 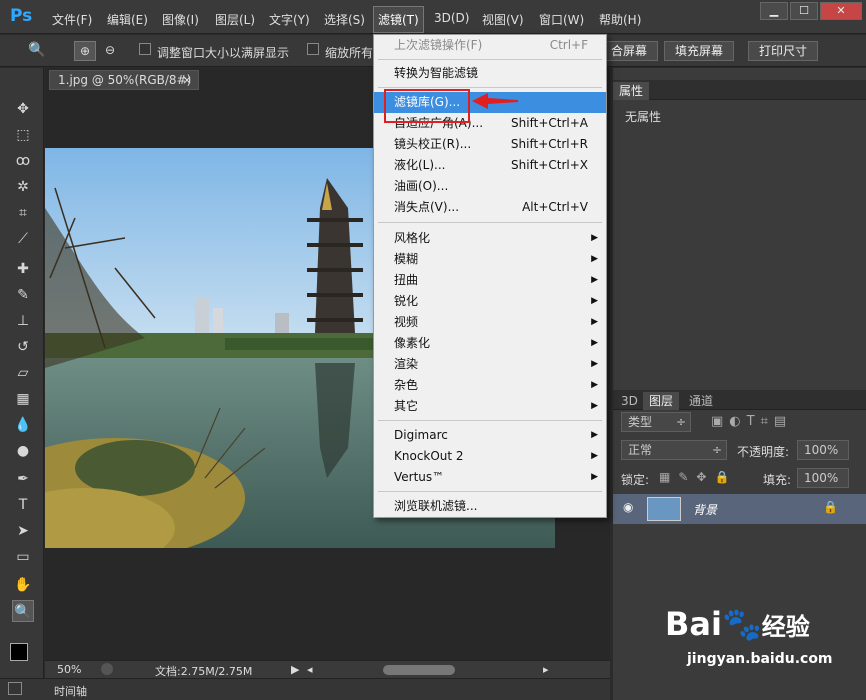 What do you see at coordinates (23, 239) in the screenshot?
I see `eyedropper-icon: ⟋` at bounding box center [23, 239].